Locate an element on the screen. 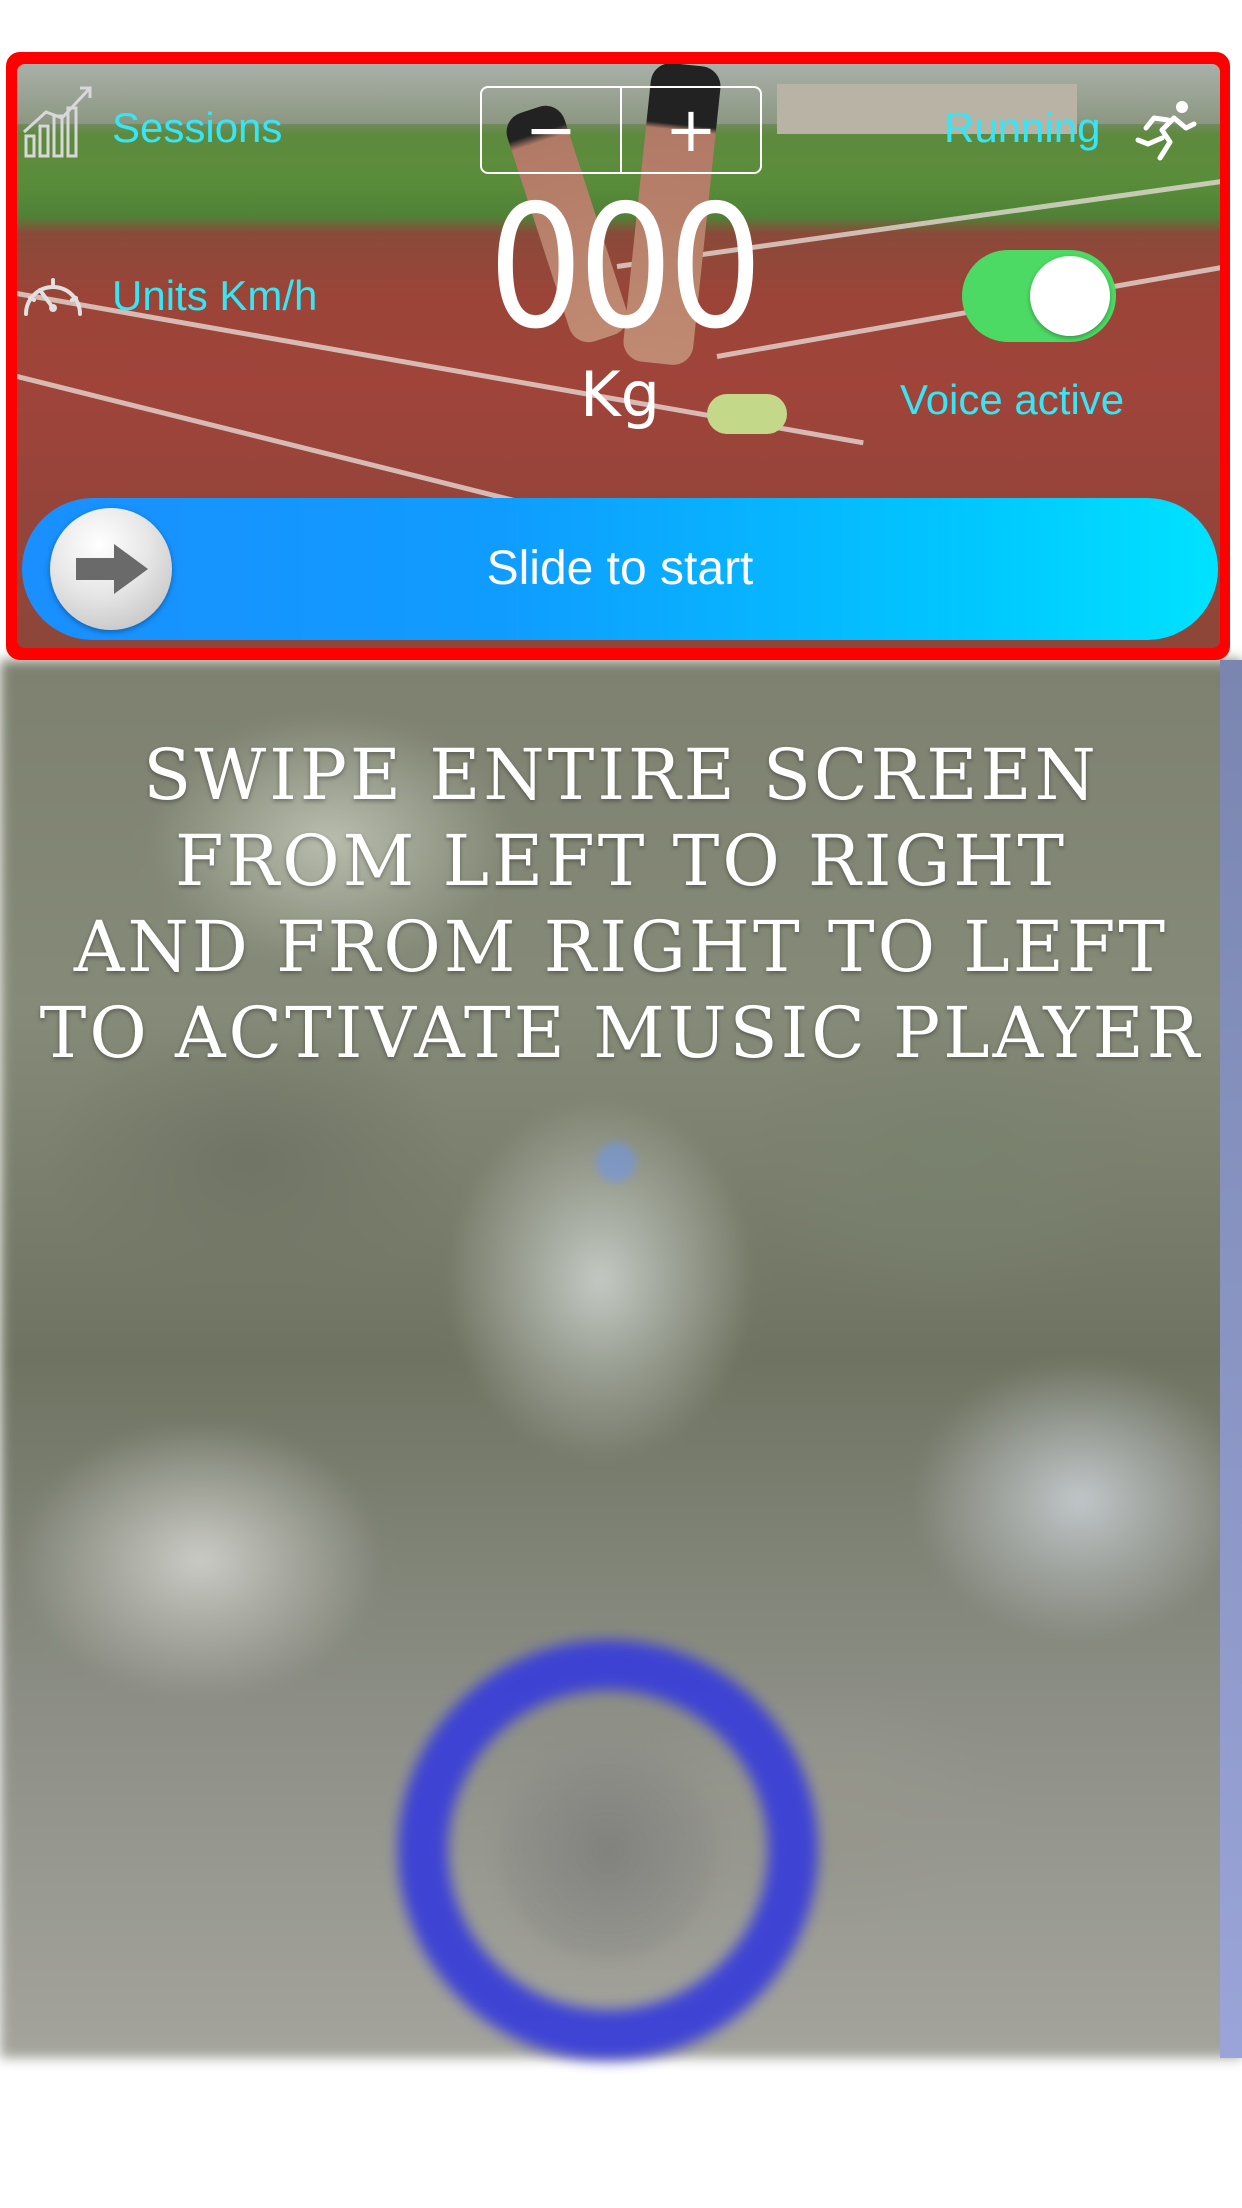 This screenshot has height=2208, width=1242. weight-unit: Kg is located at coordinates (619, 394).